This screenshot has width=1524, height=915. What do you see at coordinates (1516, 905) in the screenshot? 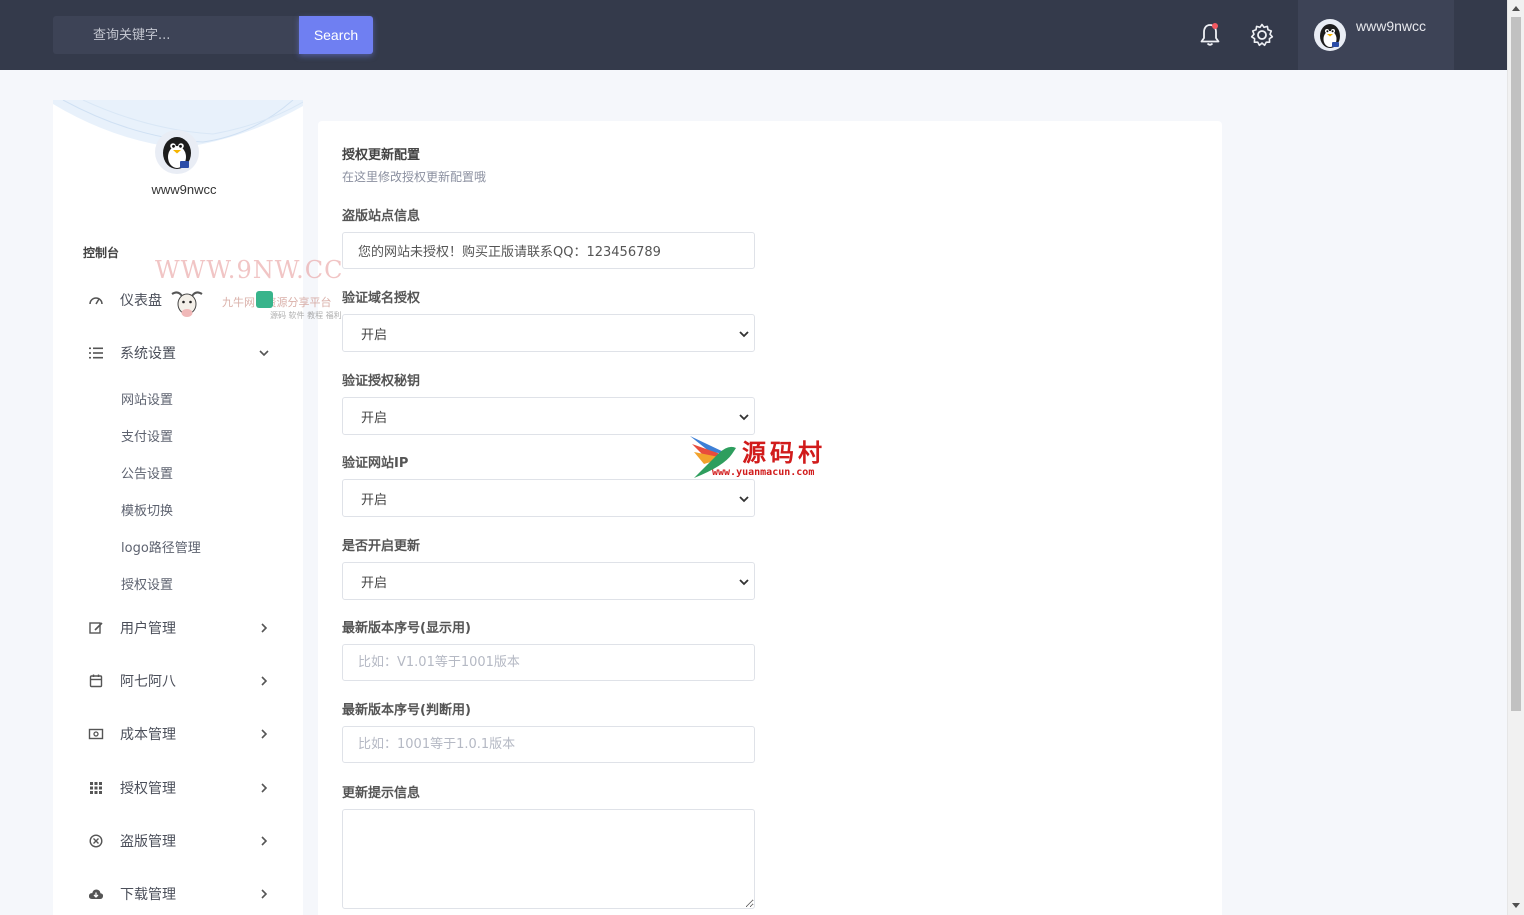
I see `scroll-down-arrow-icon` at bounding box center [1516, 905].